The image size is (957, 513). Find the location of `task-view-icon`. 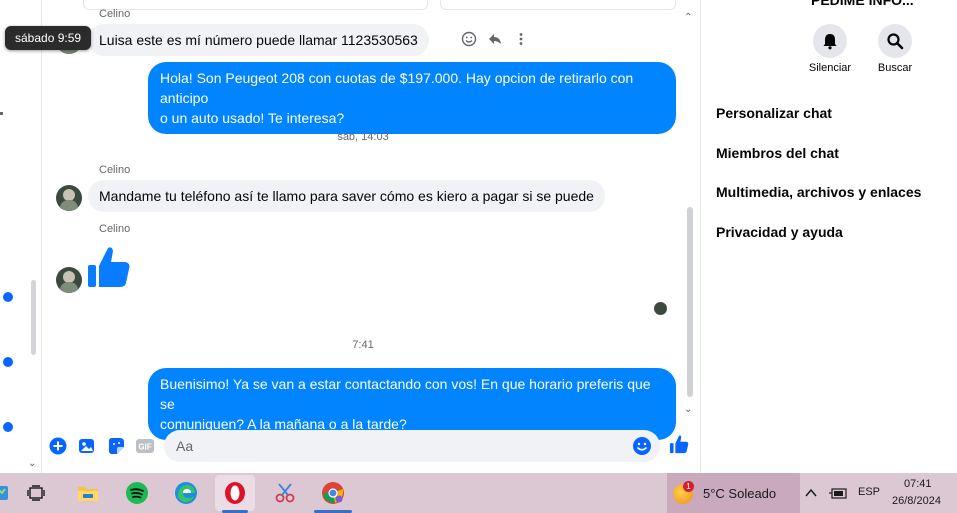

task-view-icon is located at coordinates (36, 493).